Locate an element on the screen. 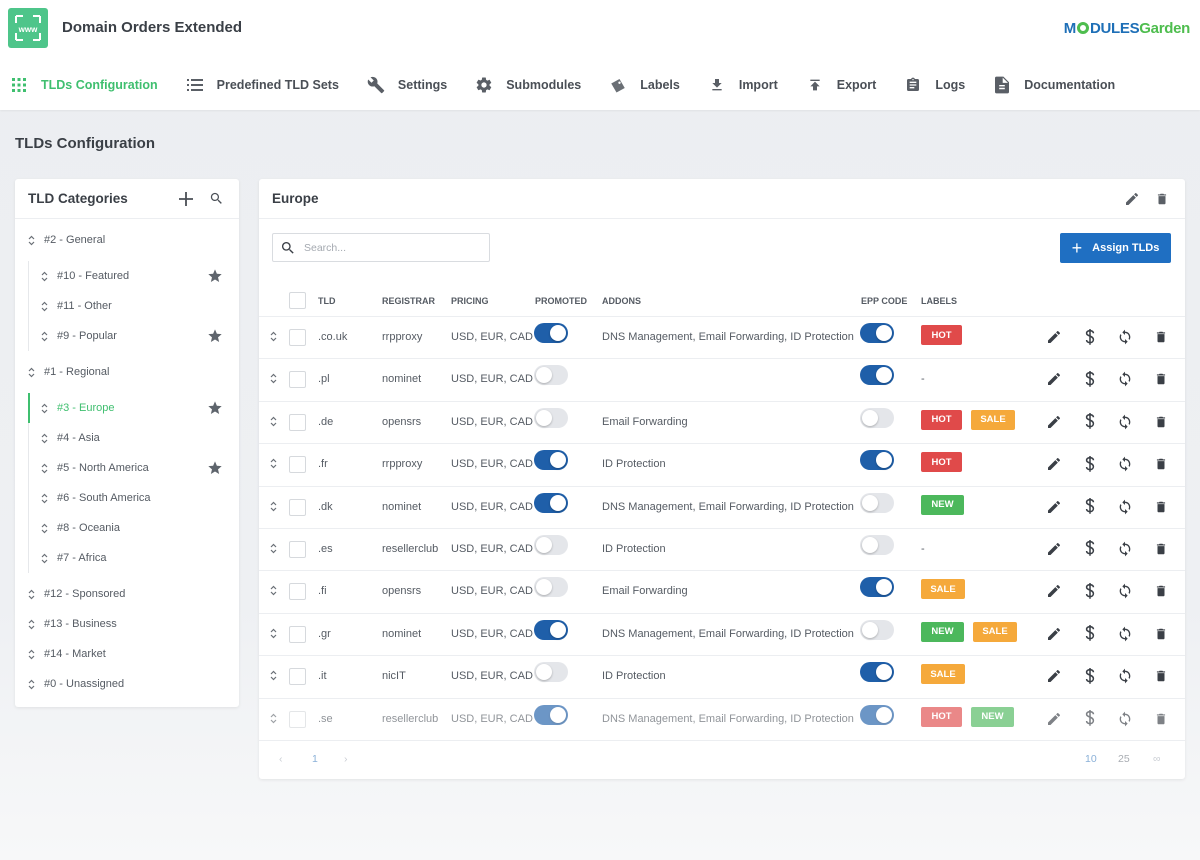 Image resolution: width=1200 pixels, height=860 pixels. page-size-10: 10 is located at coordinates (1091, 759).